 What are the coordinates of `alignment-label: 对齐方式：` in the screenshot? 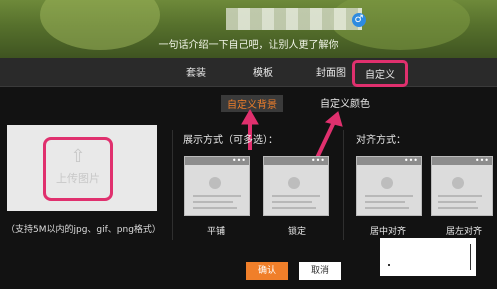 It's located at (381, 140).